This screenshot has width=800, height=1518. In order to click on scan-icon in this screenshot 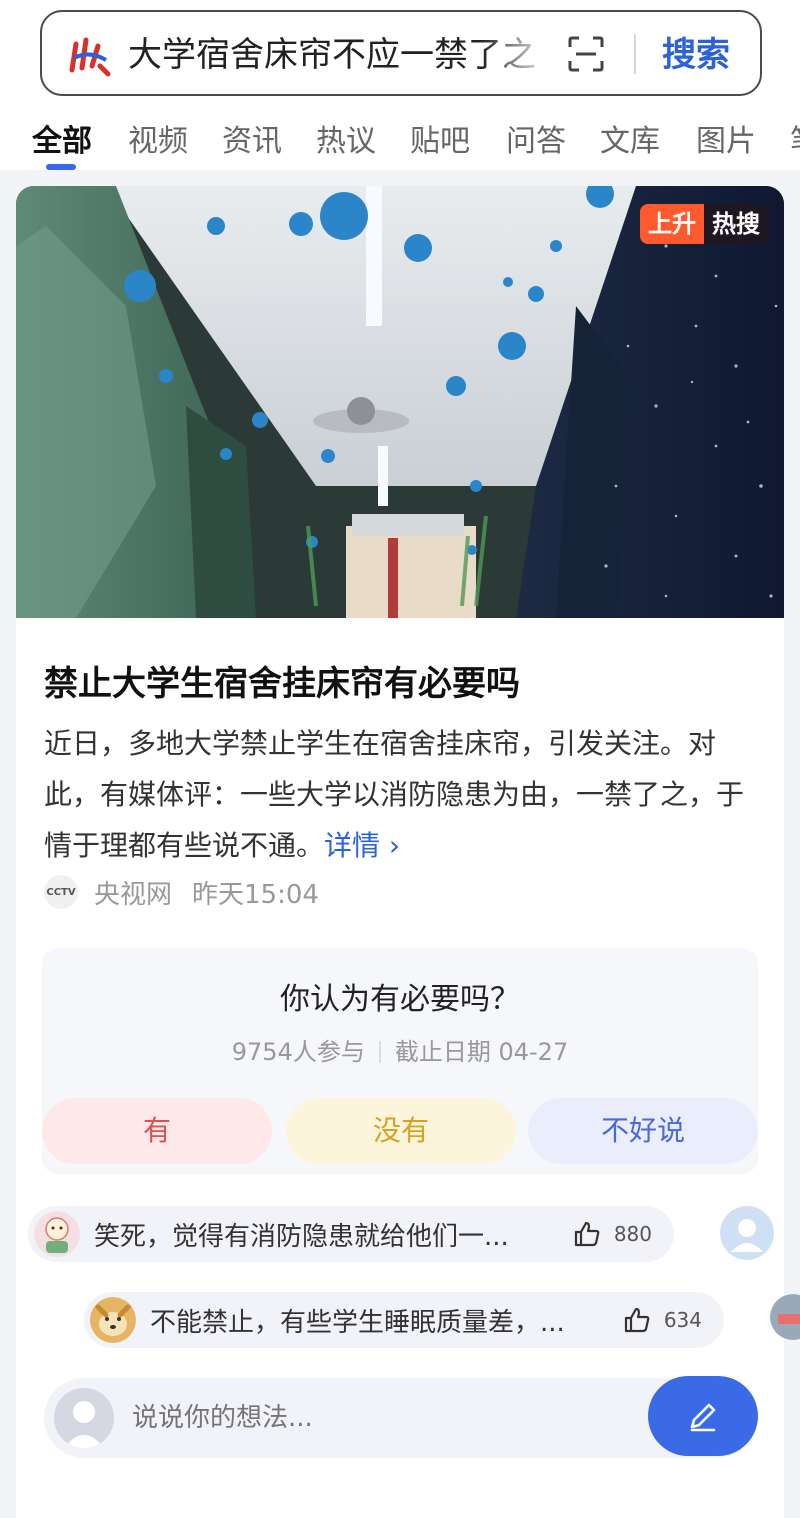, I will do `click(586, 54)`.